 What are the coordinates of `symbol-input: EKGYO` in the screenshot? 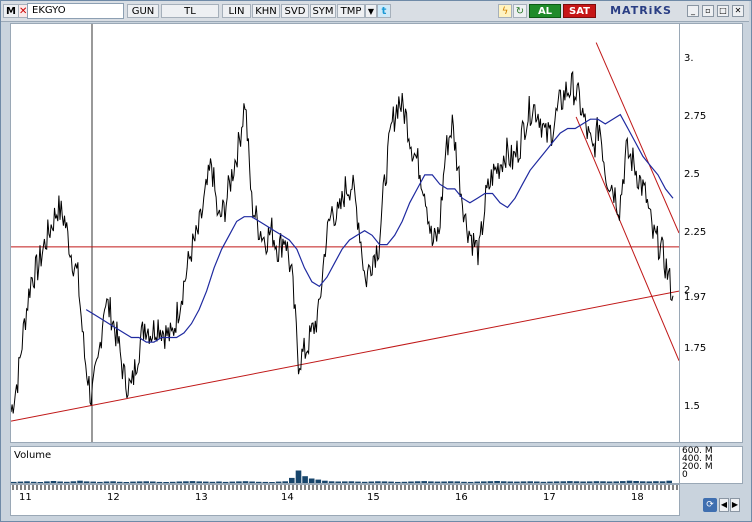 It's located at (75, 11).